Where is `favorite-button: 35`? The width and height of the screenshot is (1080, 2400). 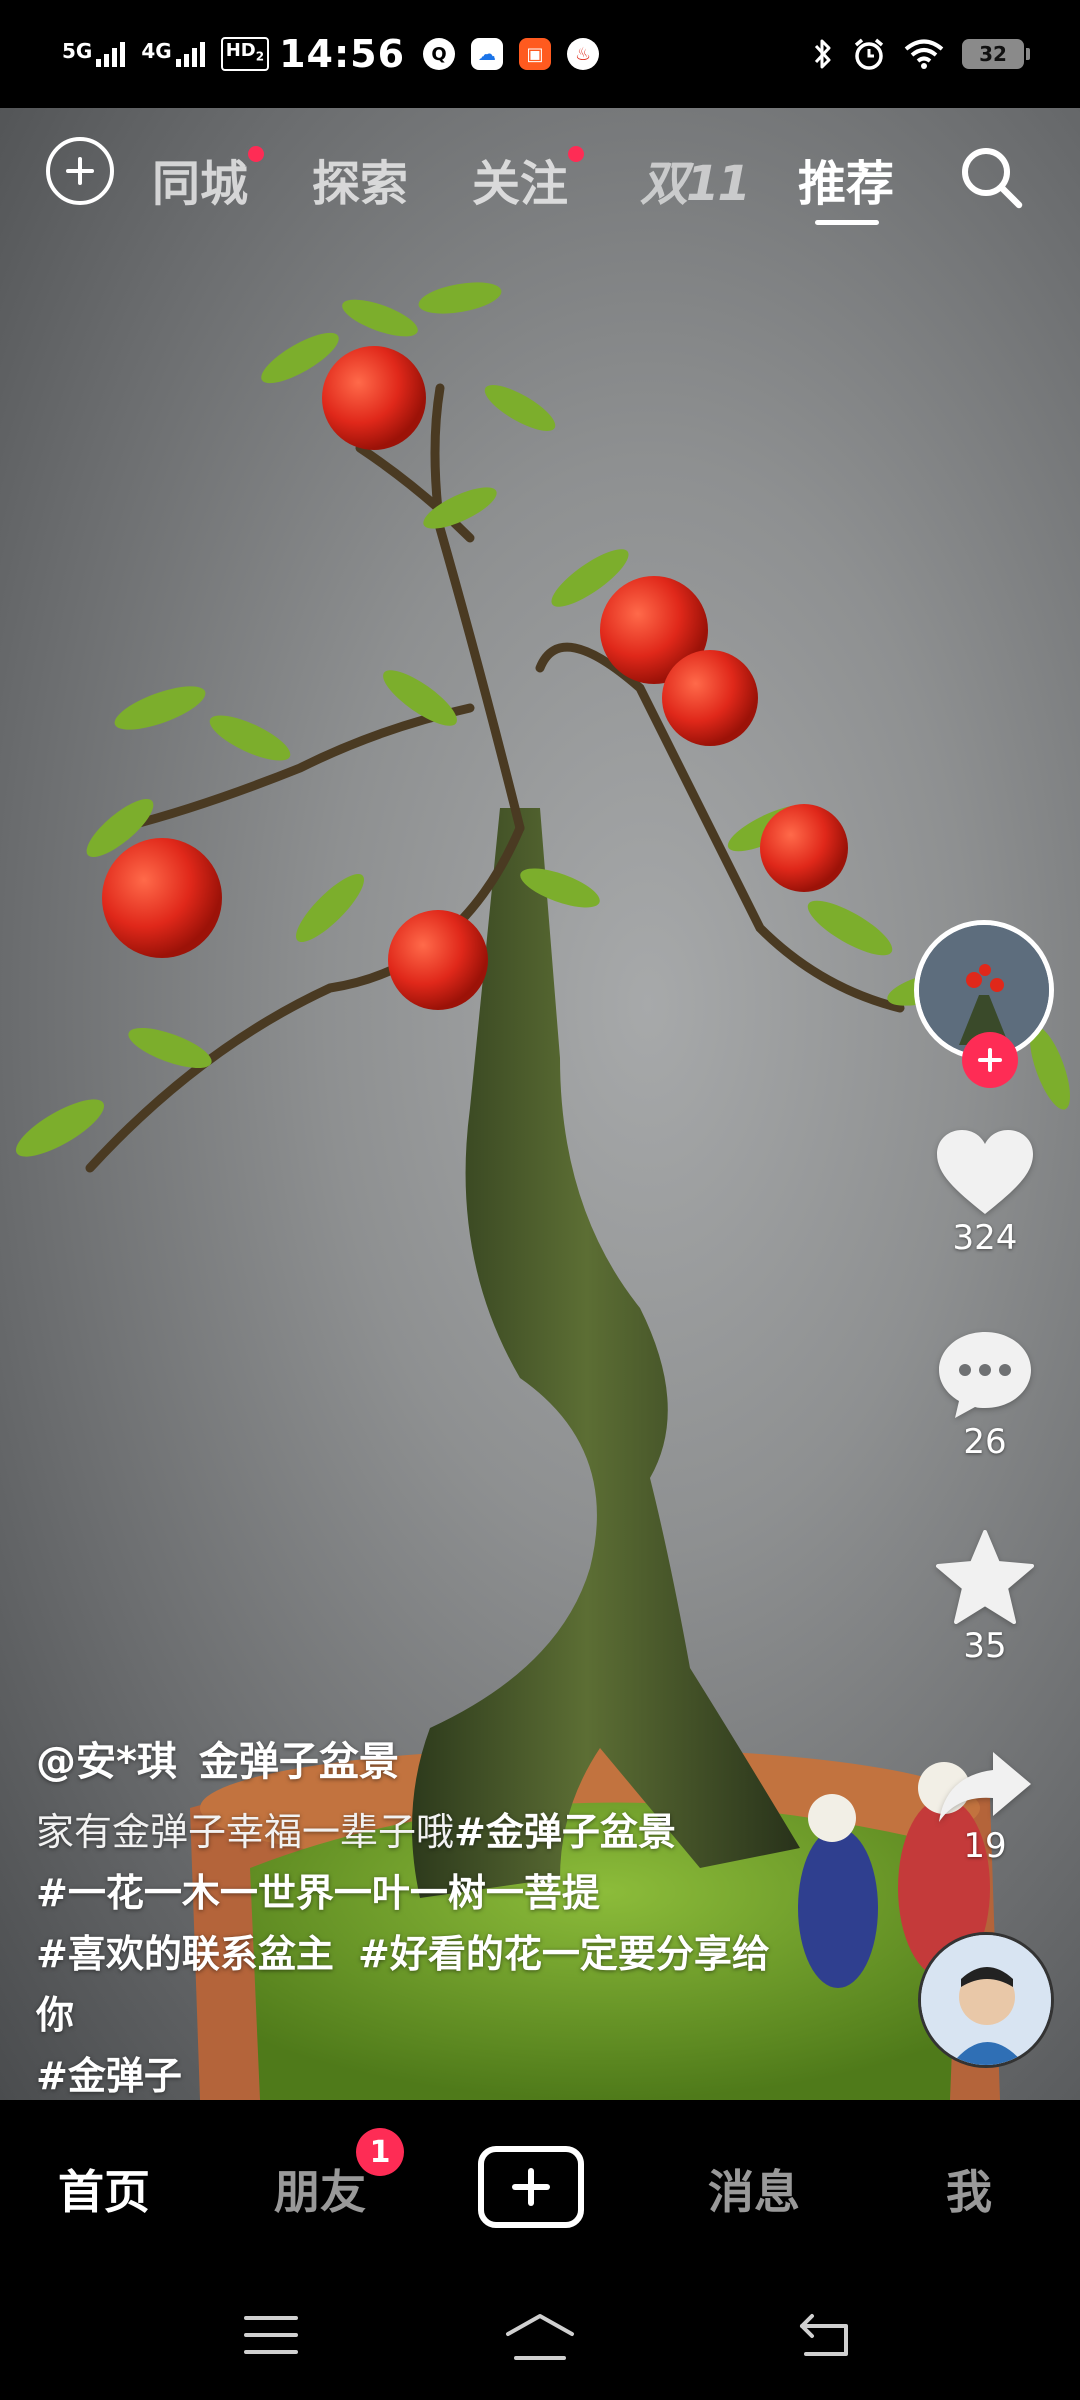
favorite-button: 35 is located at coordinates (985, 1598).